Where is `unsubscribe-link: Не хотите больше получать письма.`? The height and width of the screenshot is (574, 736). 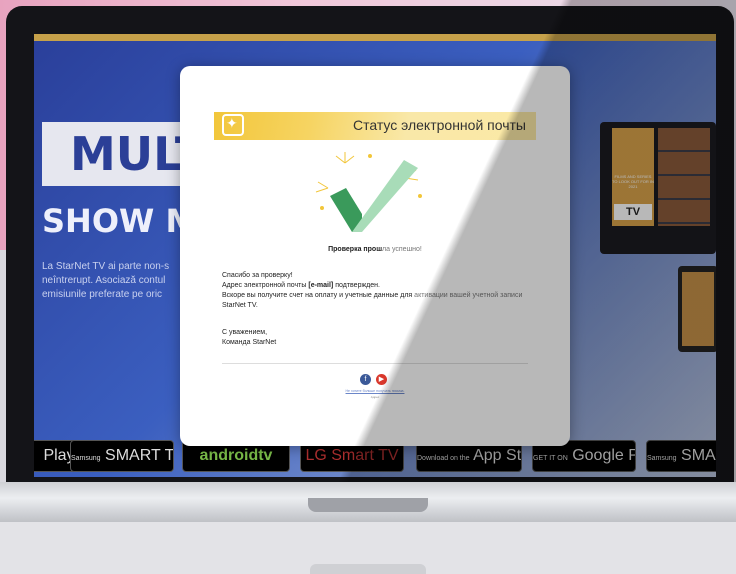 unsubscribe-link: Не хотите больше получать письма. is located at coordinates (375, 391).